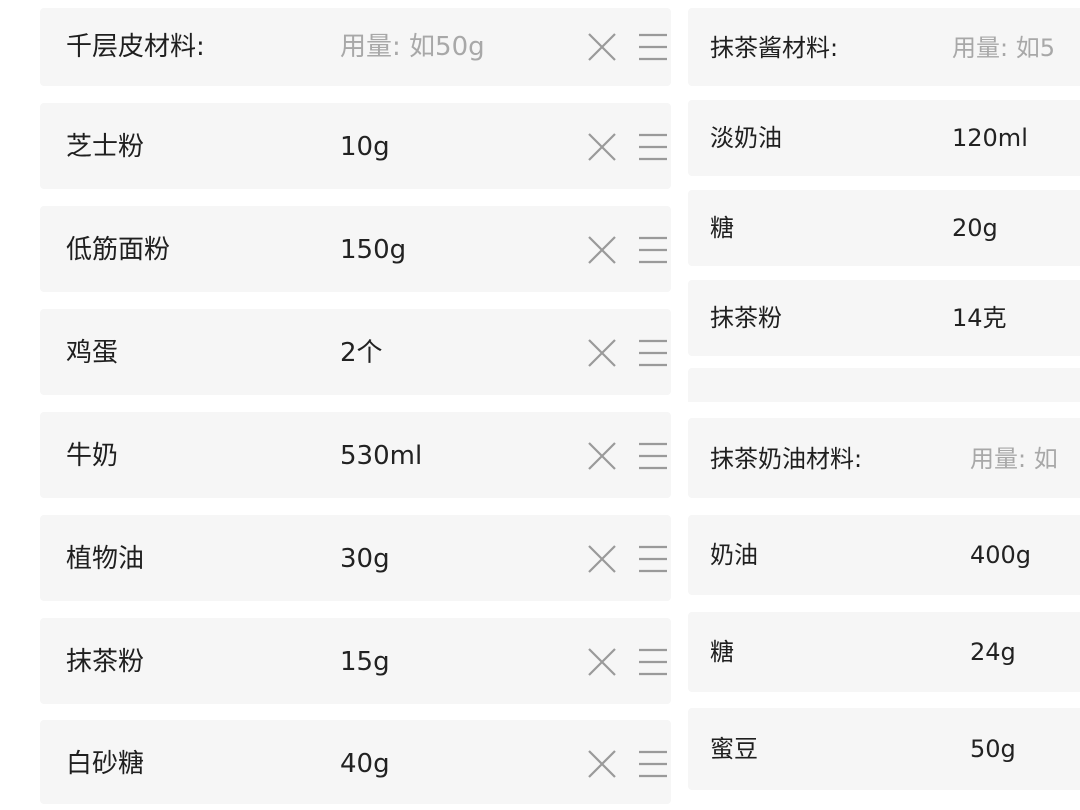 Image resolution: width=1080 pixels, height=810 pixels. What do you see at coordinates (990, 138) in the screenshot?
I see `ingredient-quantity-input: 120ml` at bounding box center [990, 138].